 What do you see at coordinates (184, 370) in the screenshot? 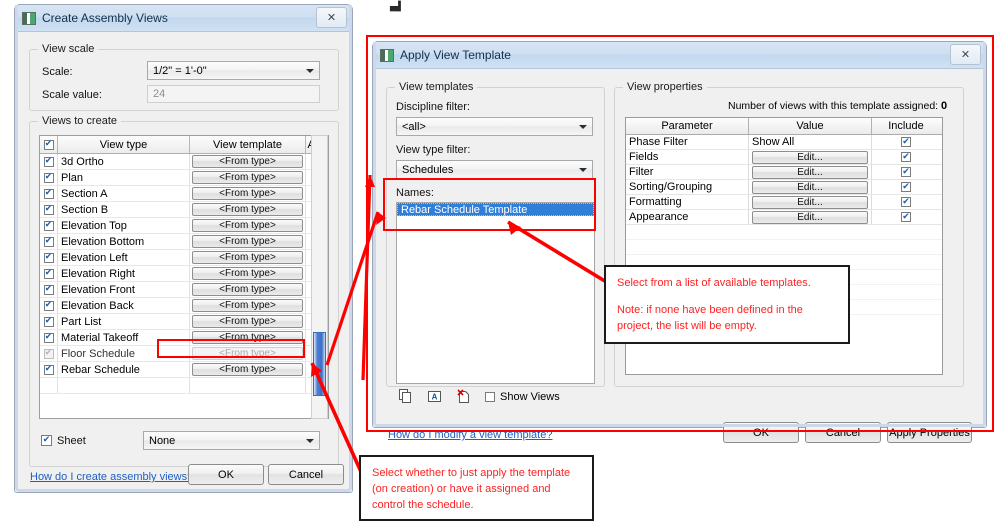
I see `table-row: ✔Rebar Schedule<From type>✔` at bounding box center [184, 370].